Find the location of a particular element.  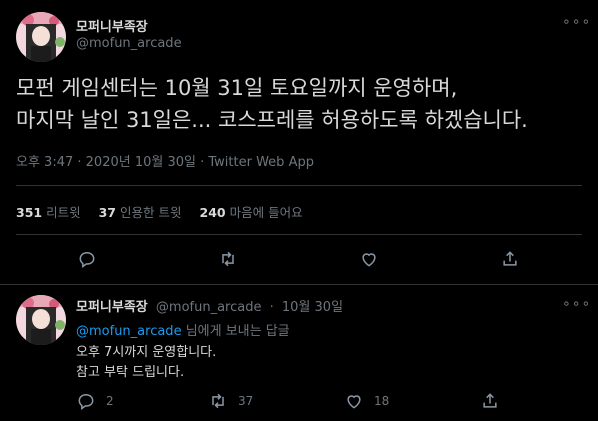

tweet-text-line: 모펀 게임센터는 10월 31일 토요일까지 운영하며, is located at coordinates (237, 88).